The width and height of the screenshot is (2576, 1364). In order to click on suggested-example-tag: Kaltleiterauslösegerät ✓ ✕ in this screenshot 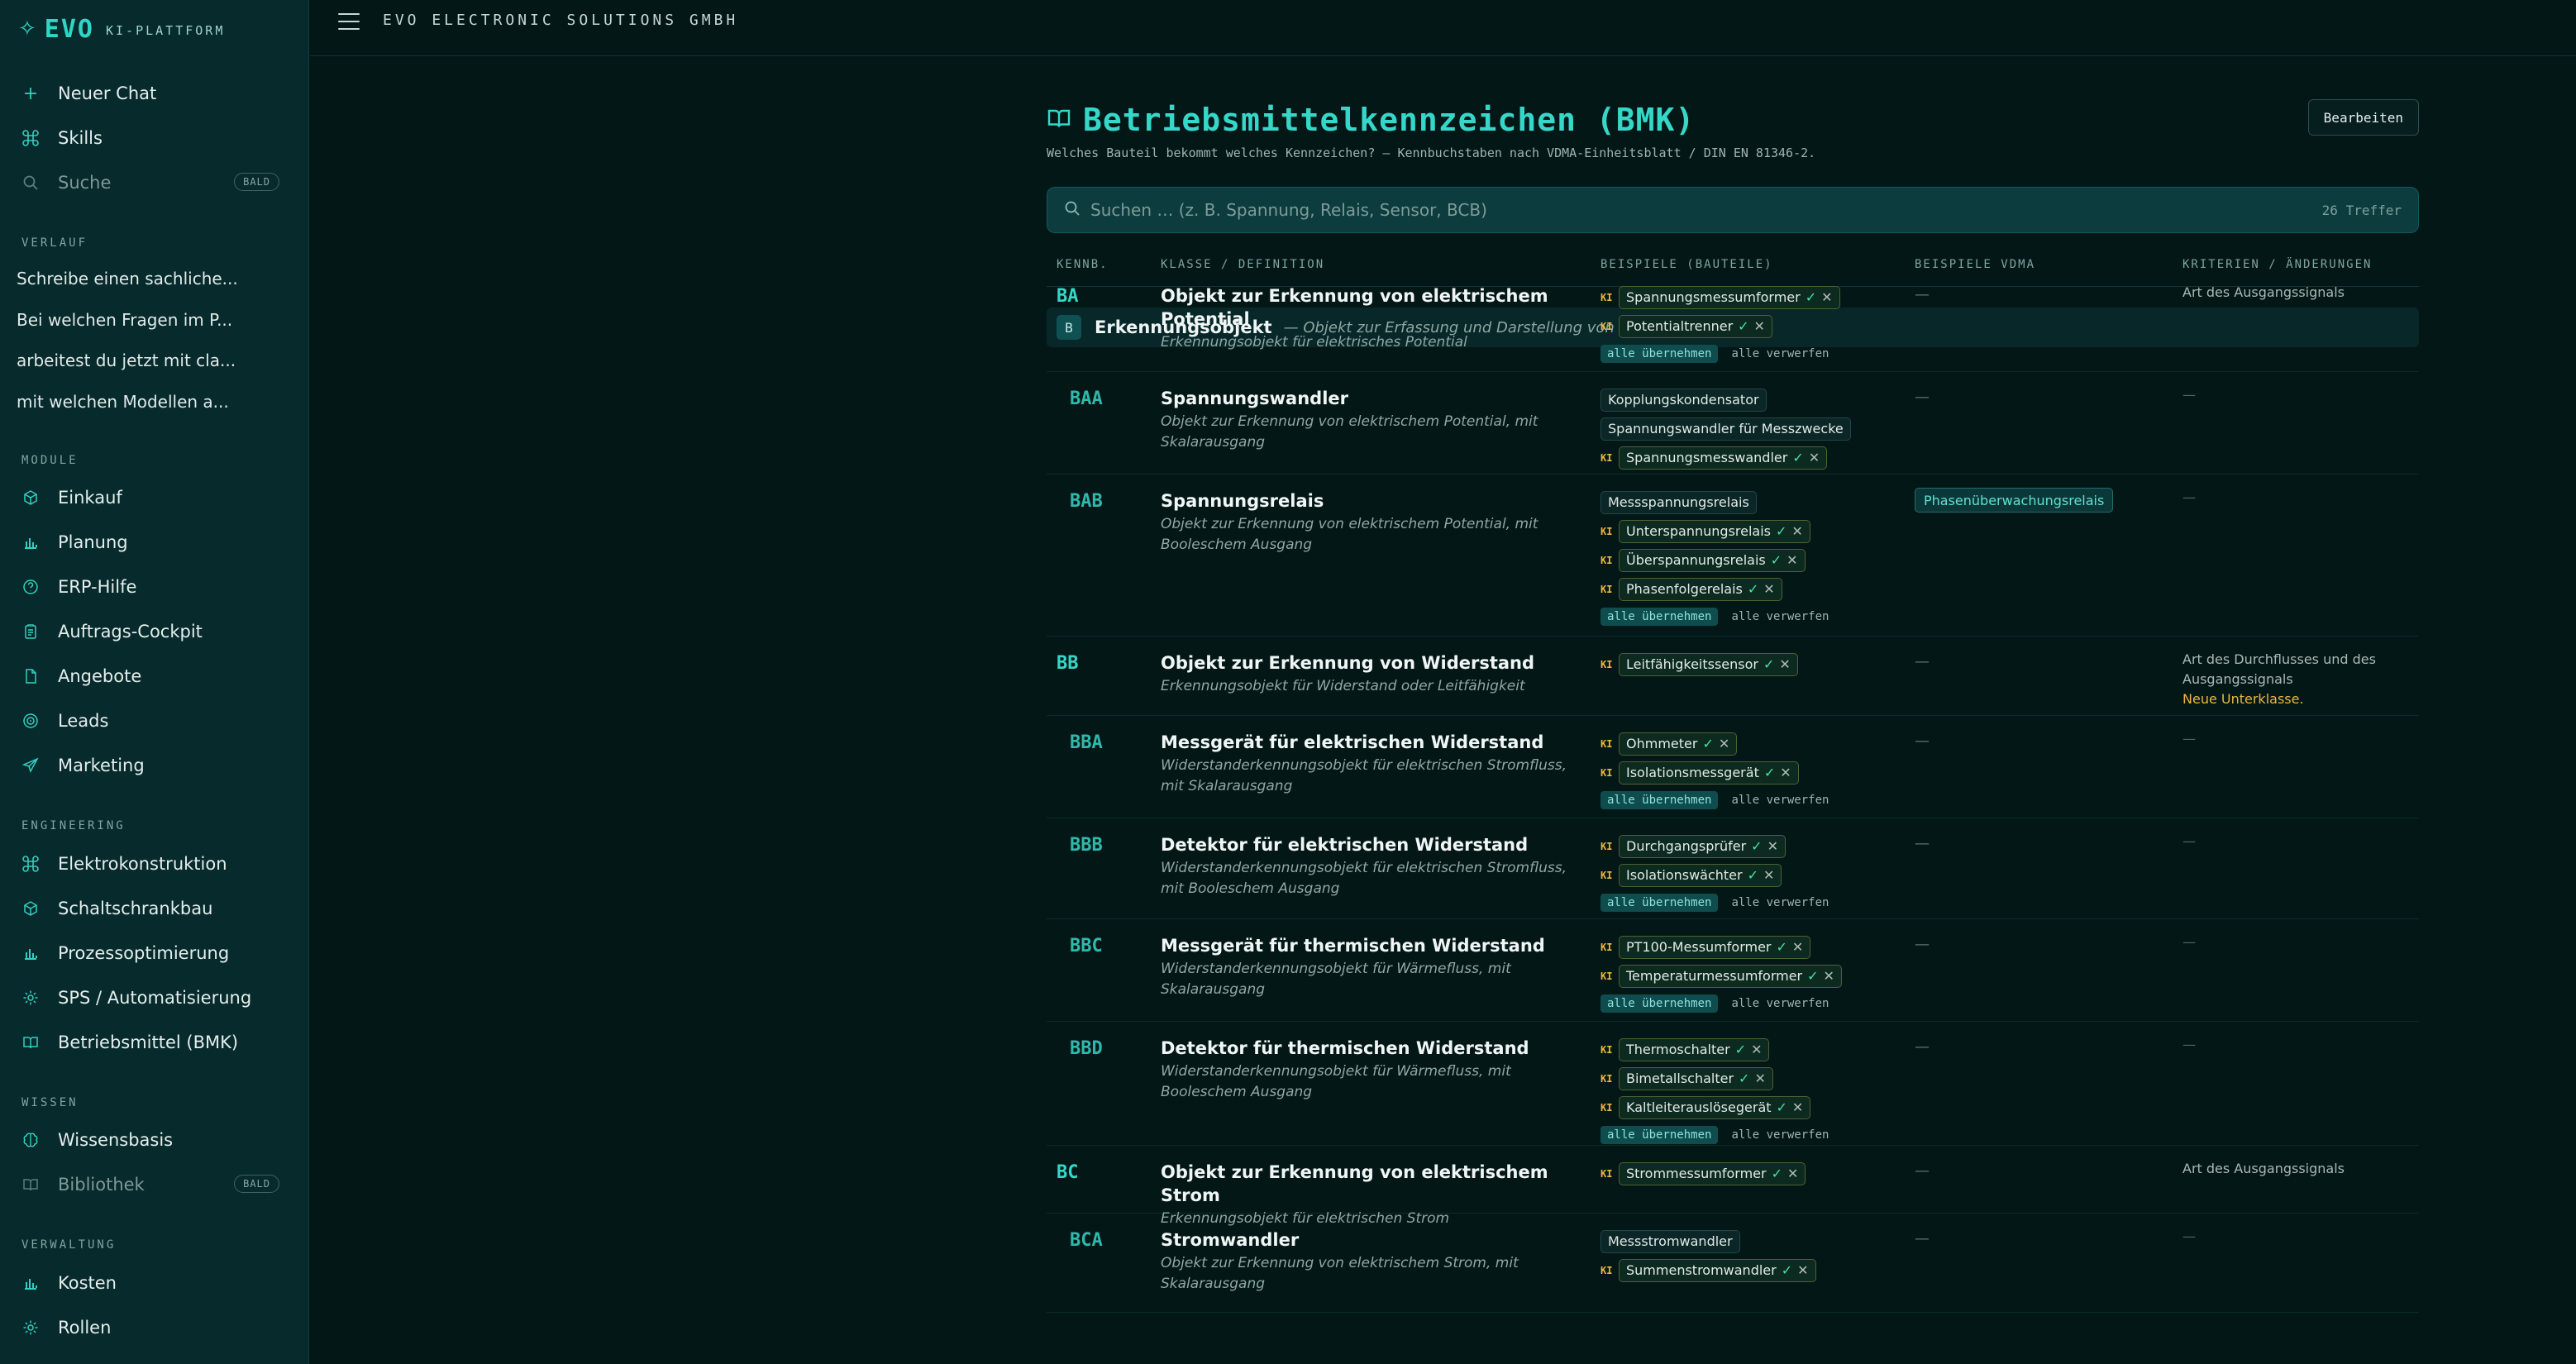, I will do `click(1715, 1107)`.